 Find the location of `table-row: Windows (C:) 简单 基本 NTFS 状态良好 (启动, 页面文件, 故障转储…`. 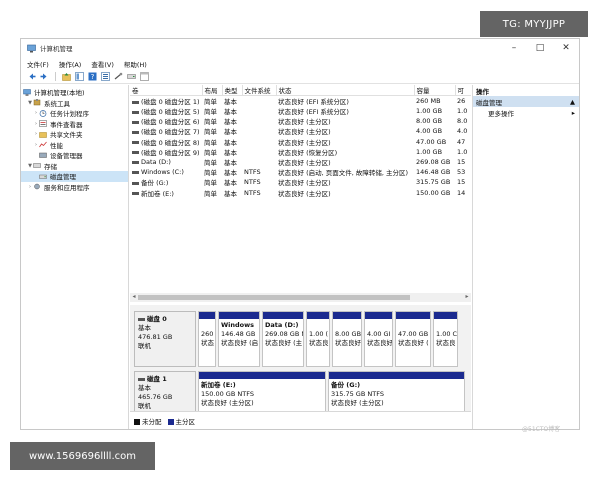

table-row: Windows (C:) 简单 基本 NTFS 状态良好 (启动, 页面文件, 故障转储… is located at coordinates (300, 172).